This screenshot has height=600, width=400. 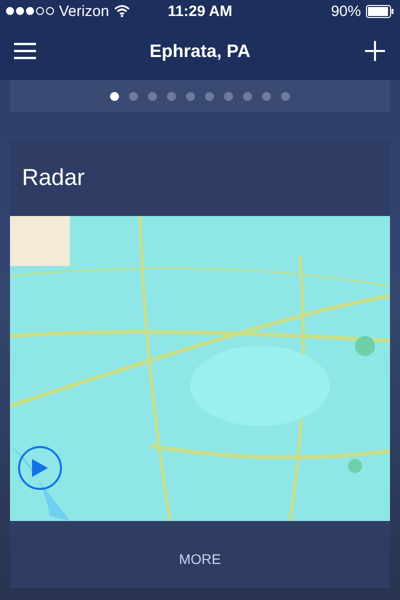 What do you see at coordinates (200, 559) in the screenshot?
I see `more-button: MORE` at bounding box center [200, 559].